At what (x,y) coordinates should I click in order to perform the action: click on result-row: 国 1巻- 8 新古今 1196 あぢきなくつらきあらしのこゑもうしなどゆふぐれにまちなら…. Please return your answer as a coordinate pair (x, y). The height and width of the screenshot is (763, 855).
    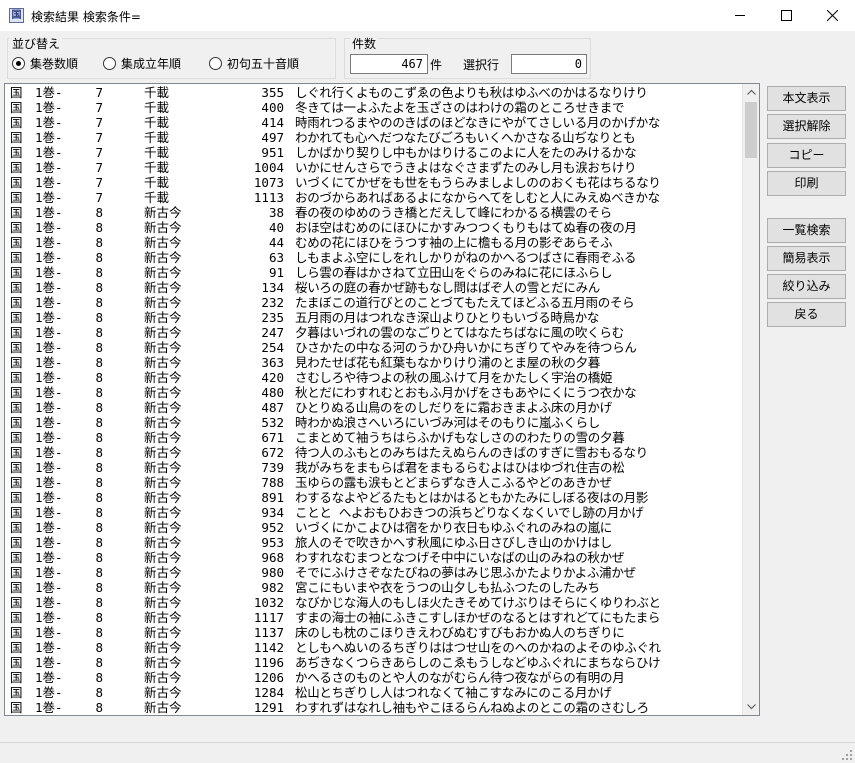
    Looking at the image, I should click on (374, 662).